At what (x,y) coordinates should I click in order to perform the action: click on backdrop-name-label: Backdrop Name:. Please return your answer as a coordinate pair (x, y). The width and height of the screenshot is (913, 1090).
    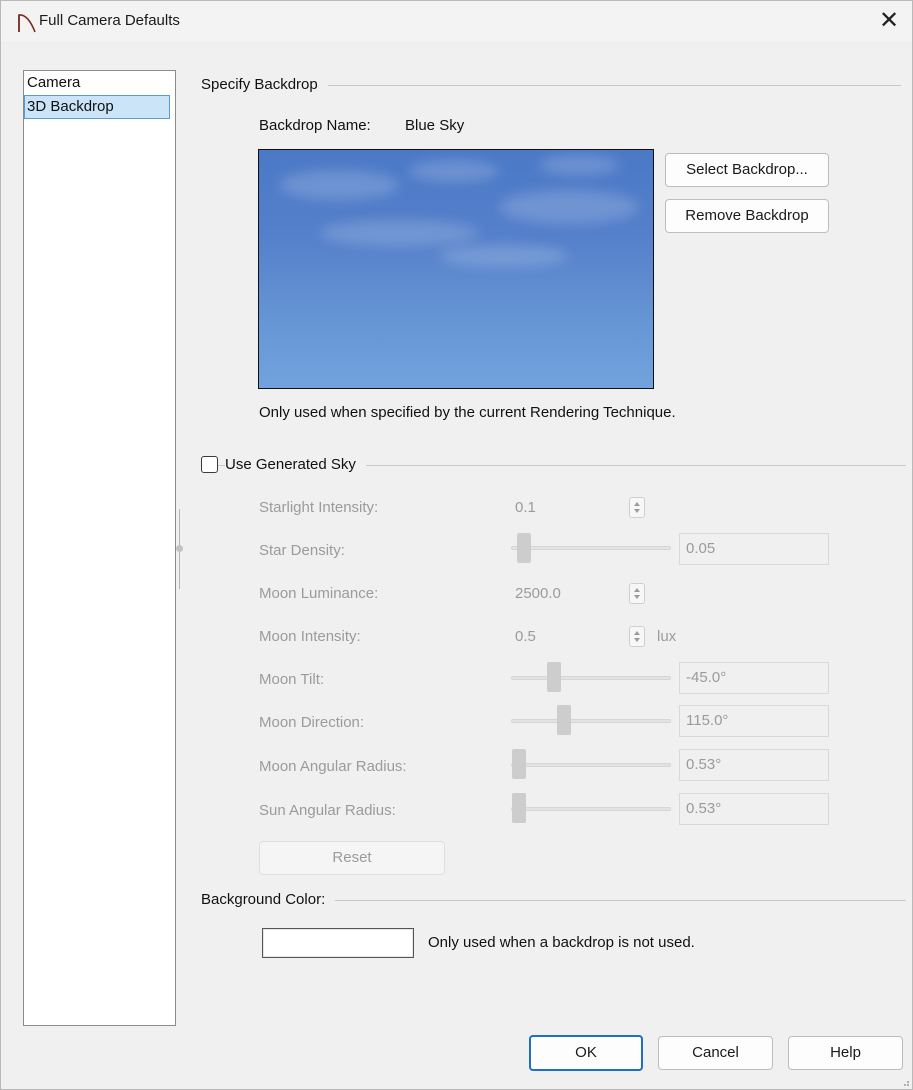
    Looking at the image, I should click on (315, 125).